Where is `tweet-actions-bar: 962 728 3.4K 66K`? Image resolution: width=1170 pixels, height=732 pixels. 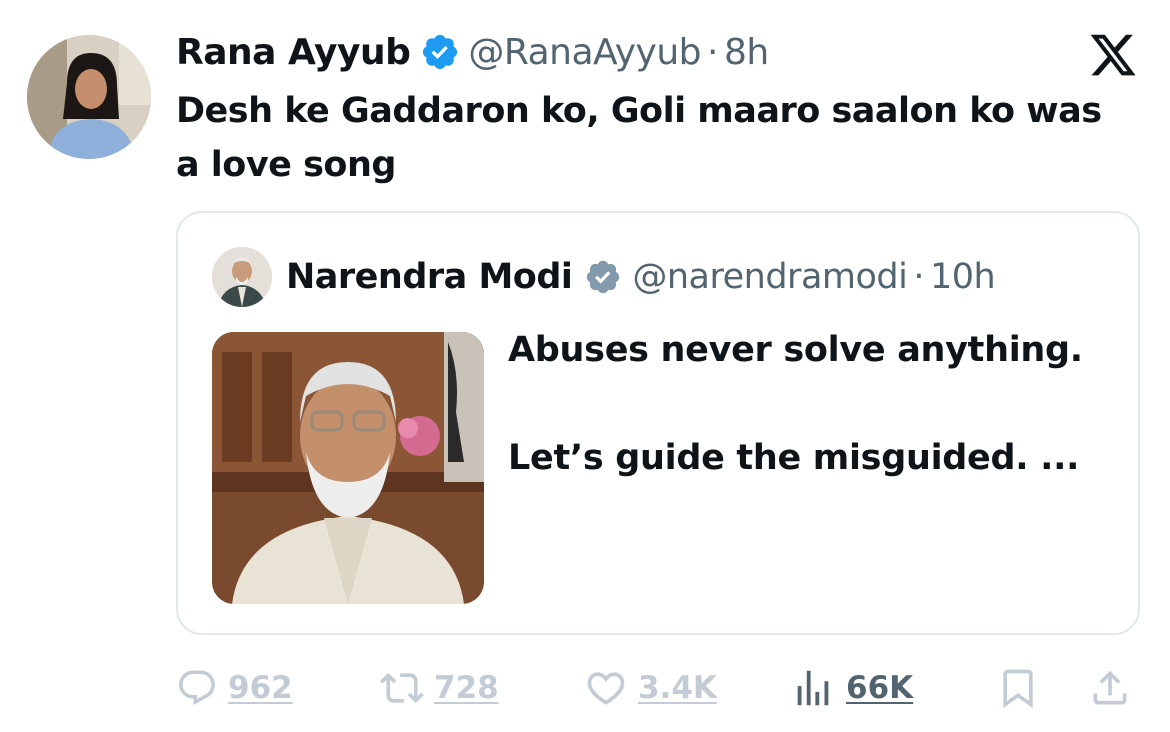 tweet-actions-bar: 962 728 3.4K 66K is located at coordinates (659, 688).